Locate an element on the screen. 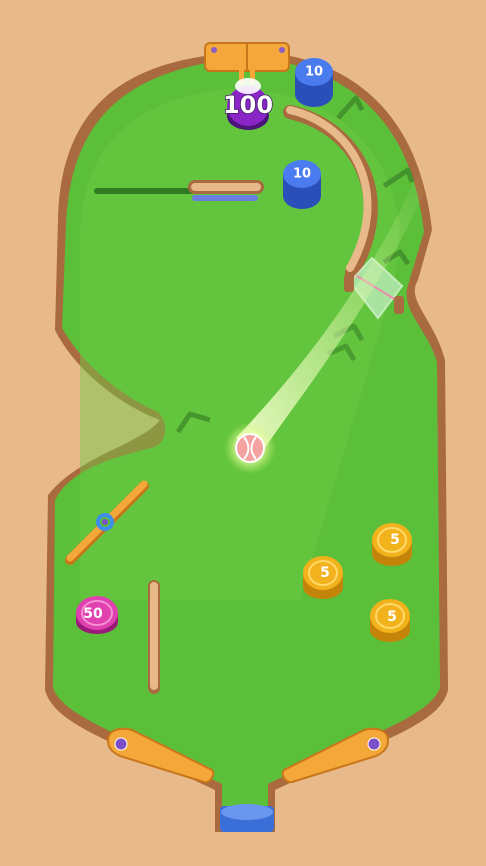 The height and width of the screenshot is (866, 486). bumper-blue-mid: 10 is located at coordinates (302, 184).